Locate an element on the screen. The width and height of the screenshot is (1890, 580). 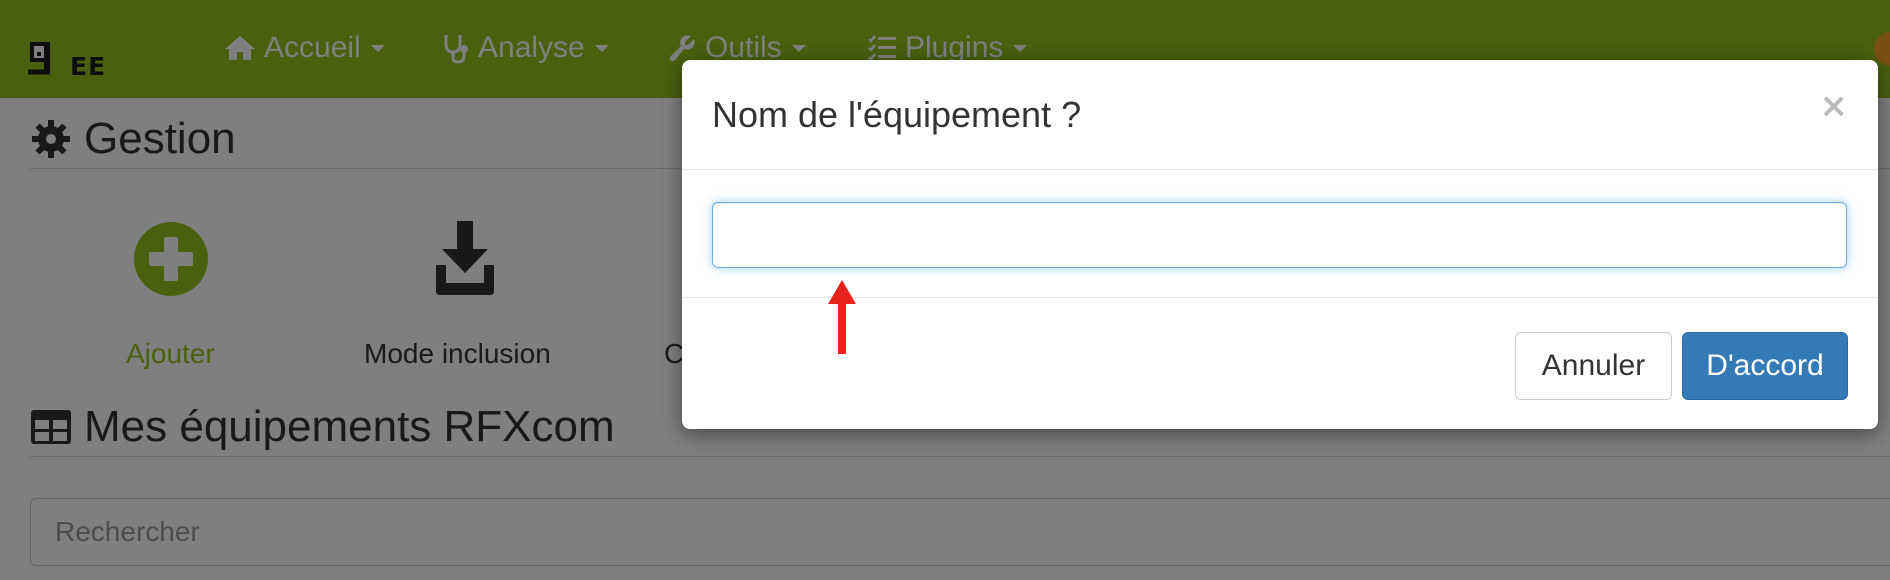
modal-title: Nom de l'équipement ? is located at coordinates (897, 114).